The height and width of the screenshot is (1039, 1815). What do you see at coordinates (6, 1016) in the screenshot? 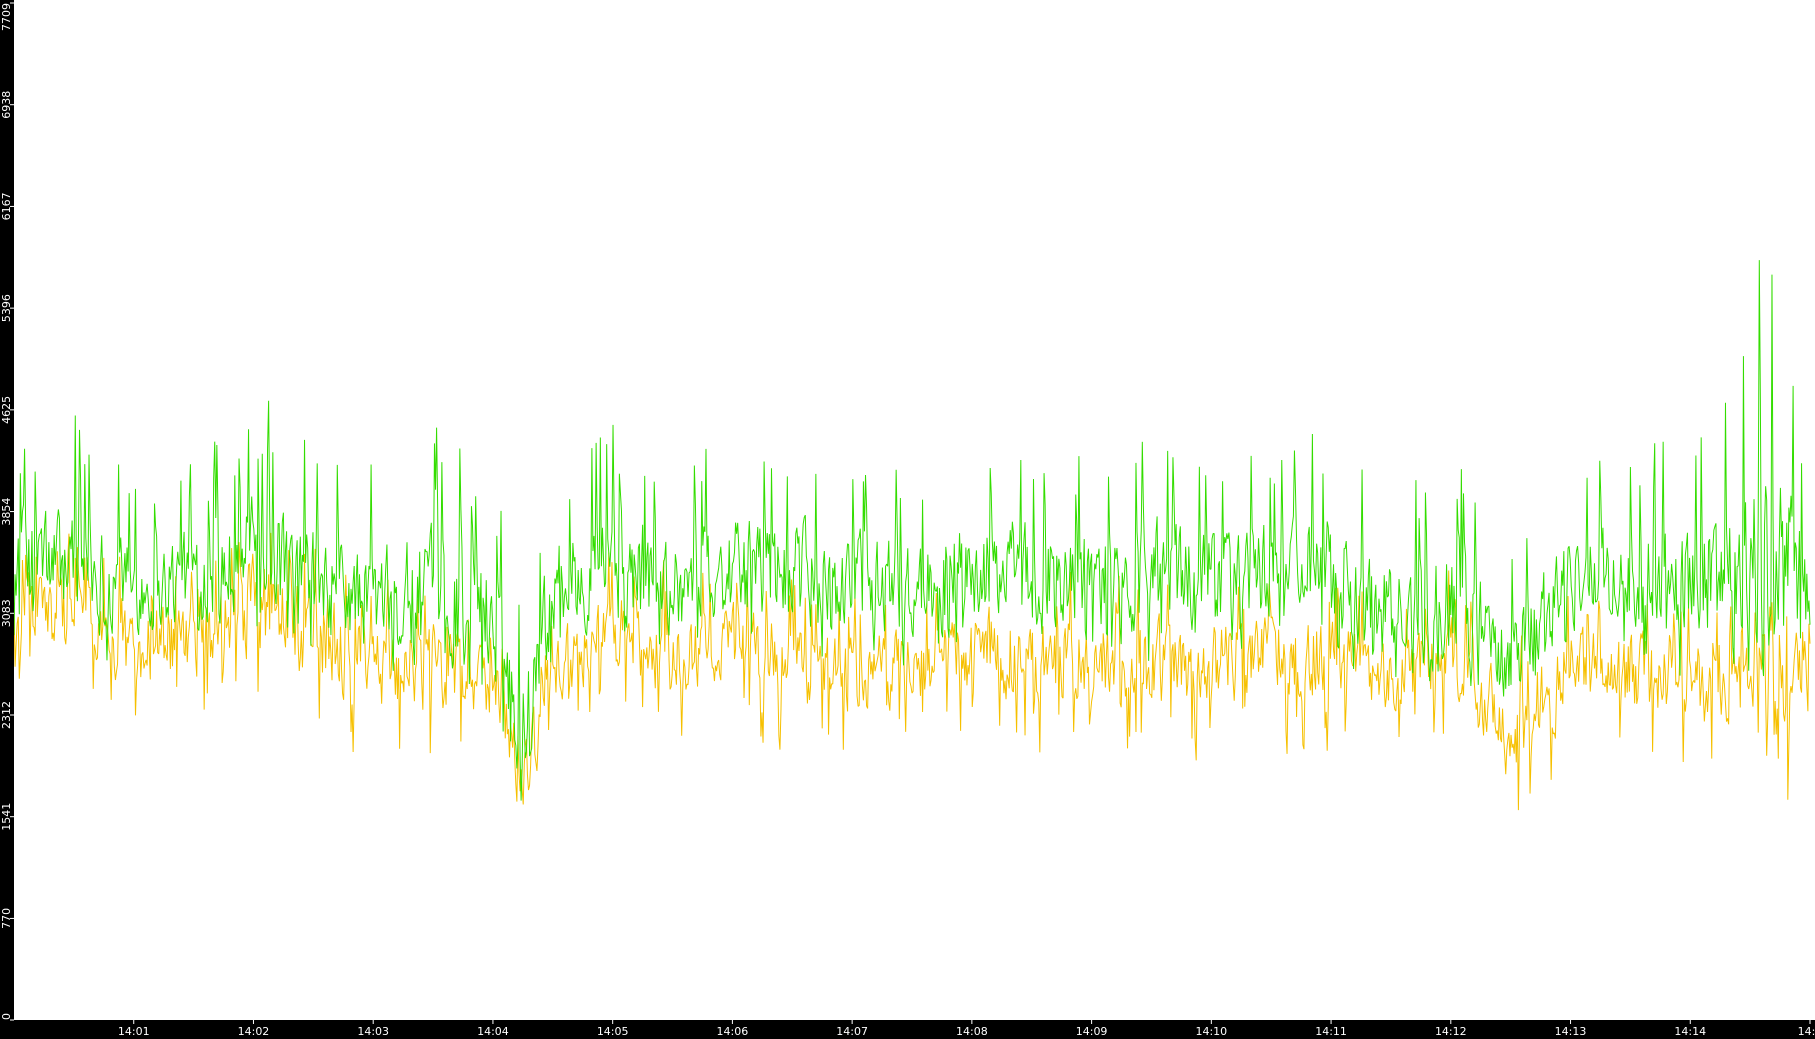
I see `y-tick-label: 0` at bounding box center [6, 1016].